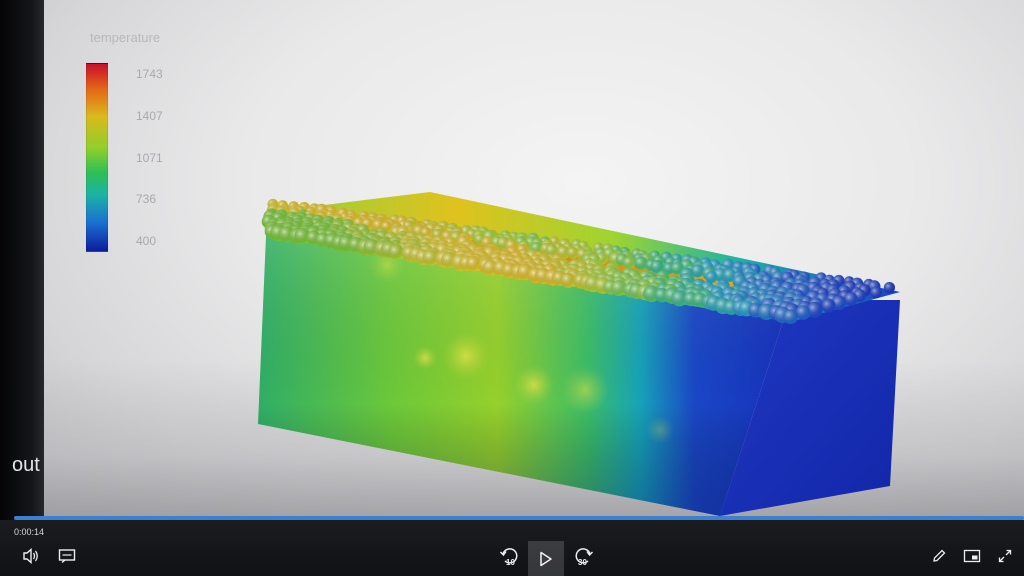  I want to click on captions-button, so click(67, 556).